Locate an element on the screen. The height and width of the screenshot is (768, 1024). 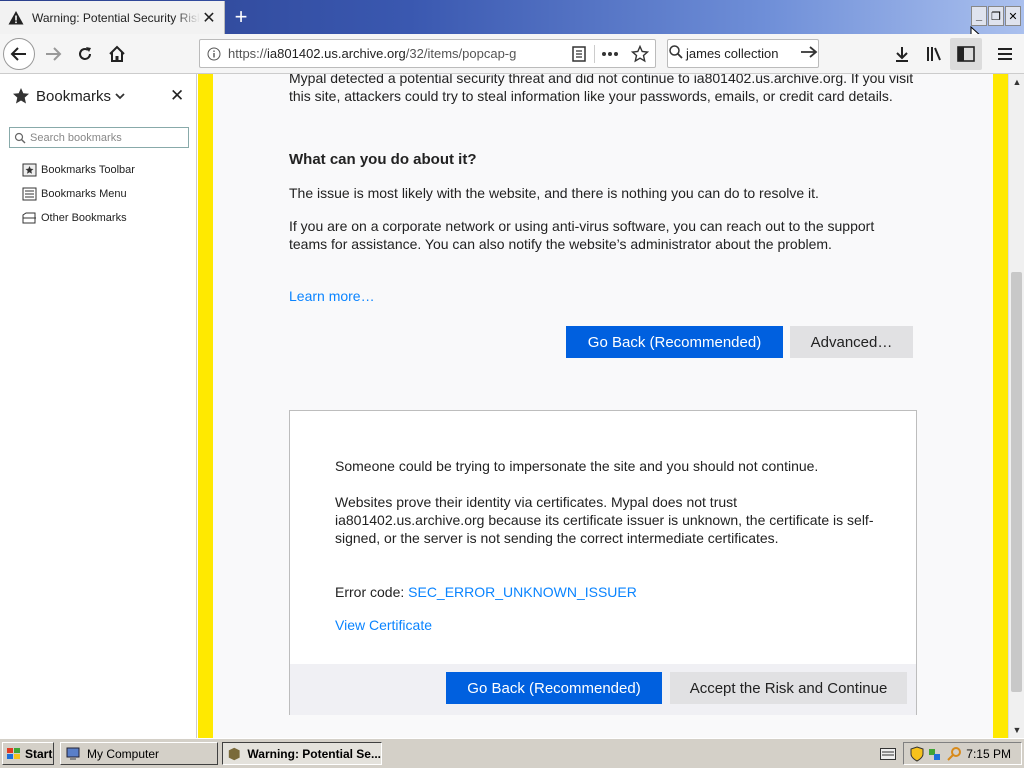
hamburger-menu-icon is located at coordinates (1005, 54).